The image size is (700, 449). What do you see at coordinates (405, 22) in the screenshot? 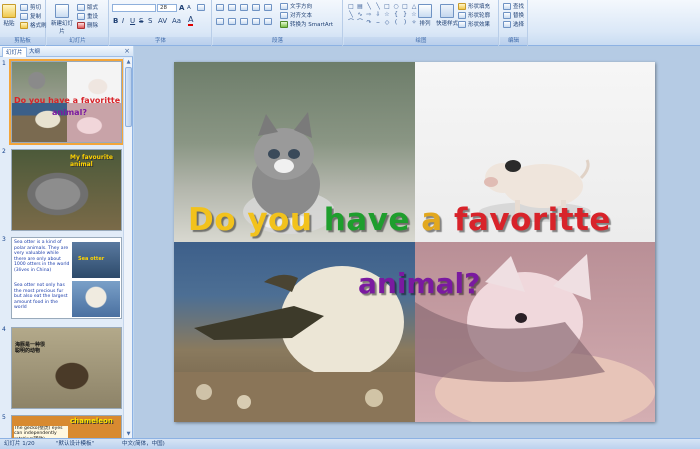
I see `brace-shape-icon: )` at bounding box center [405, 22].